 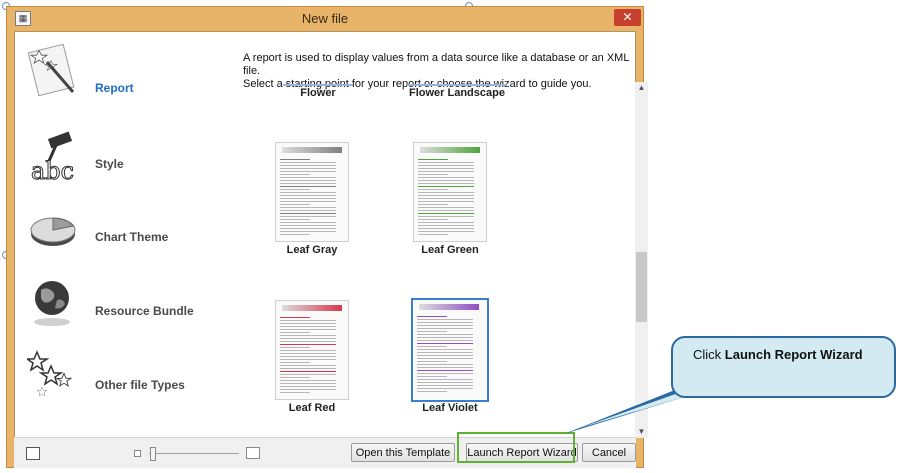 What do you see at coordinates (115, 74) in the screenshot?
I see `sidebar-item-report: Report` at bounding box center [115, 74].